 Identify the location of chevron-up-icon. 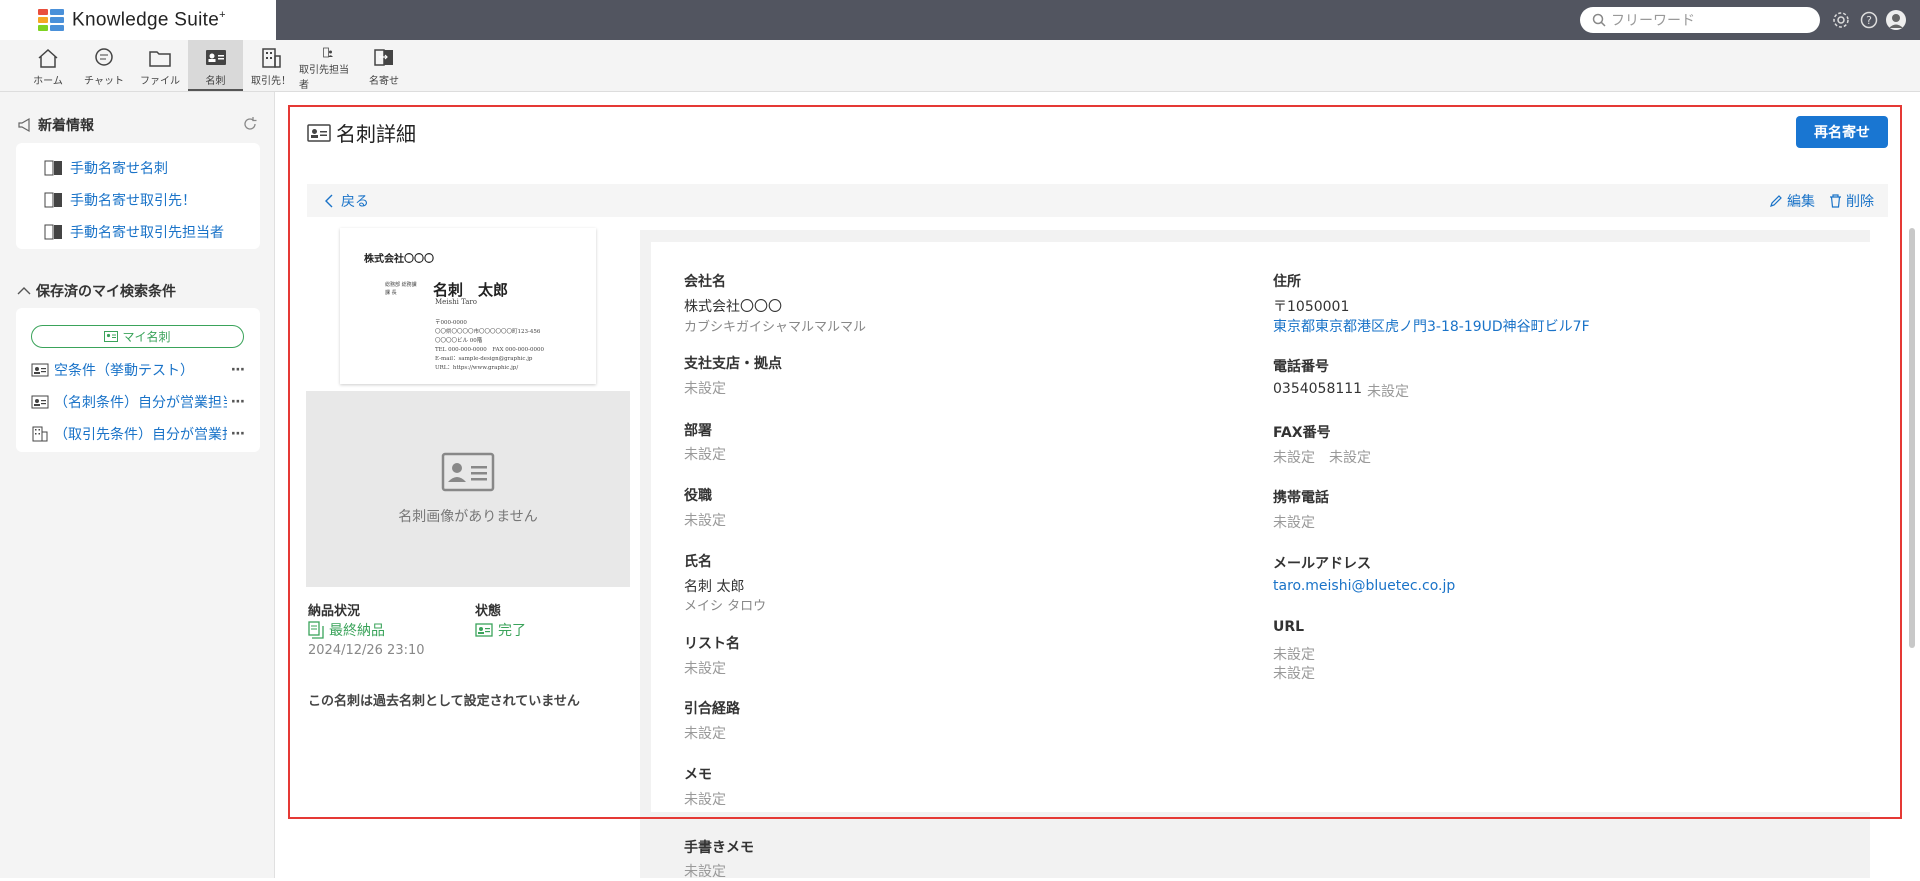
(24, 291).